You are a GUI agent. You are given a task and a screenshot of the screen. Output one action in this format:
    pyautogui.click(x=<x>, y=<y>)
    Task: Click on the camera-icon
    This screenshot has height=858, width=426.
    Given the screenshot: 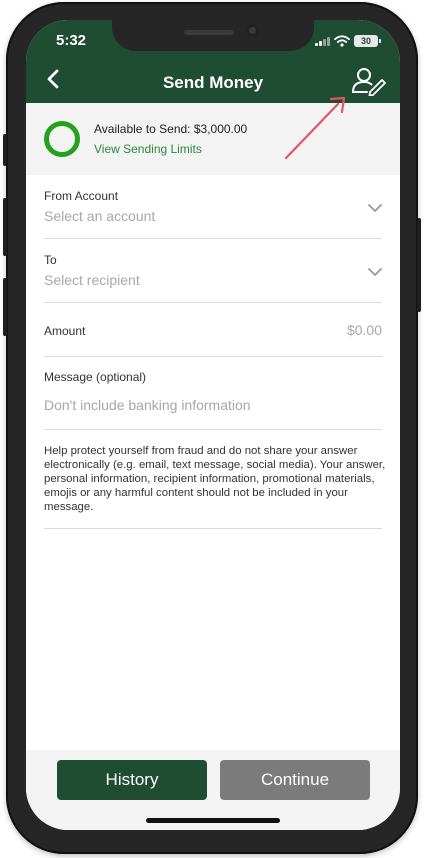 What is the action you would take?
    pyautogui.click(x=252, y=30)
    